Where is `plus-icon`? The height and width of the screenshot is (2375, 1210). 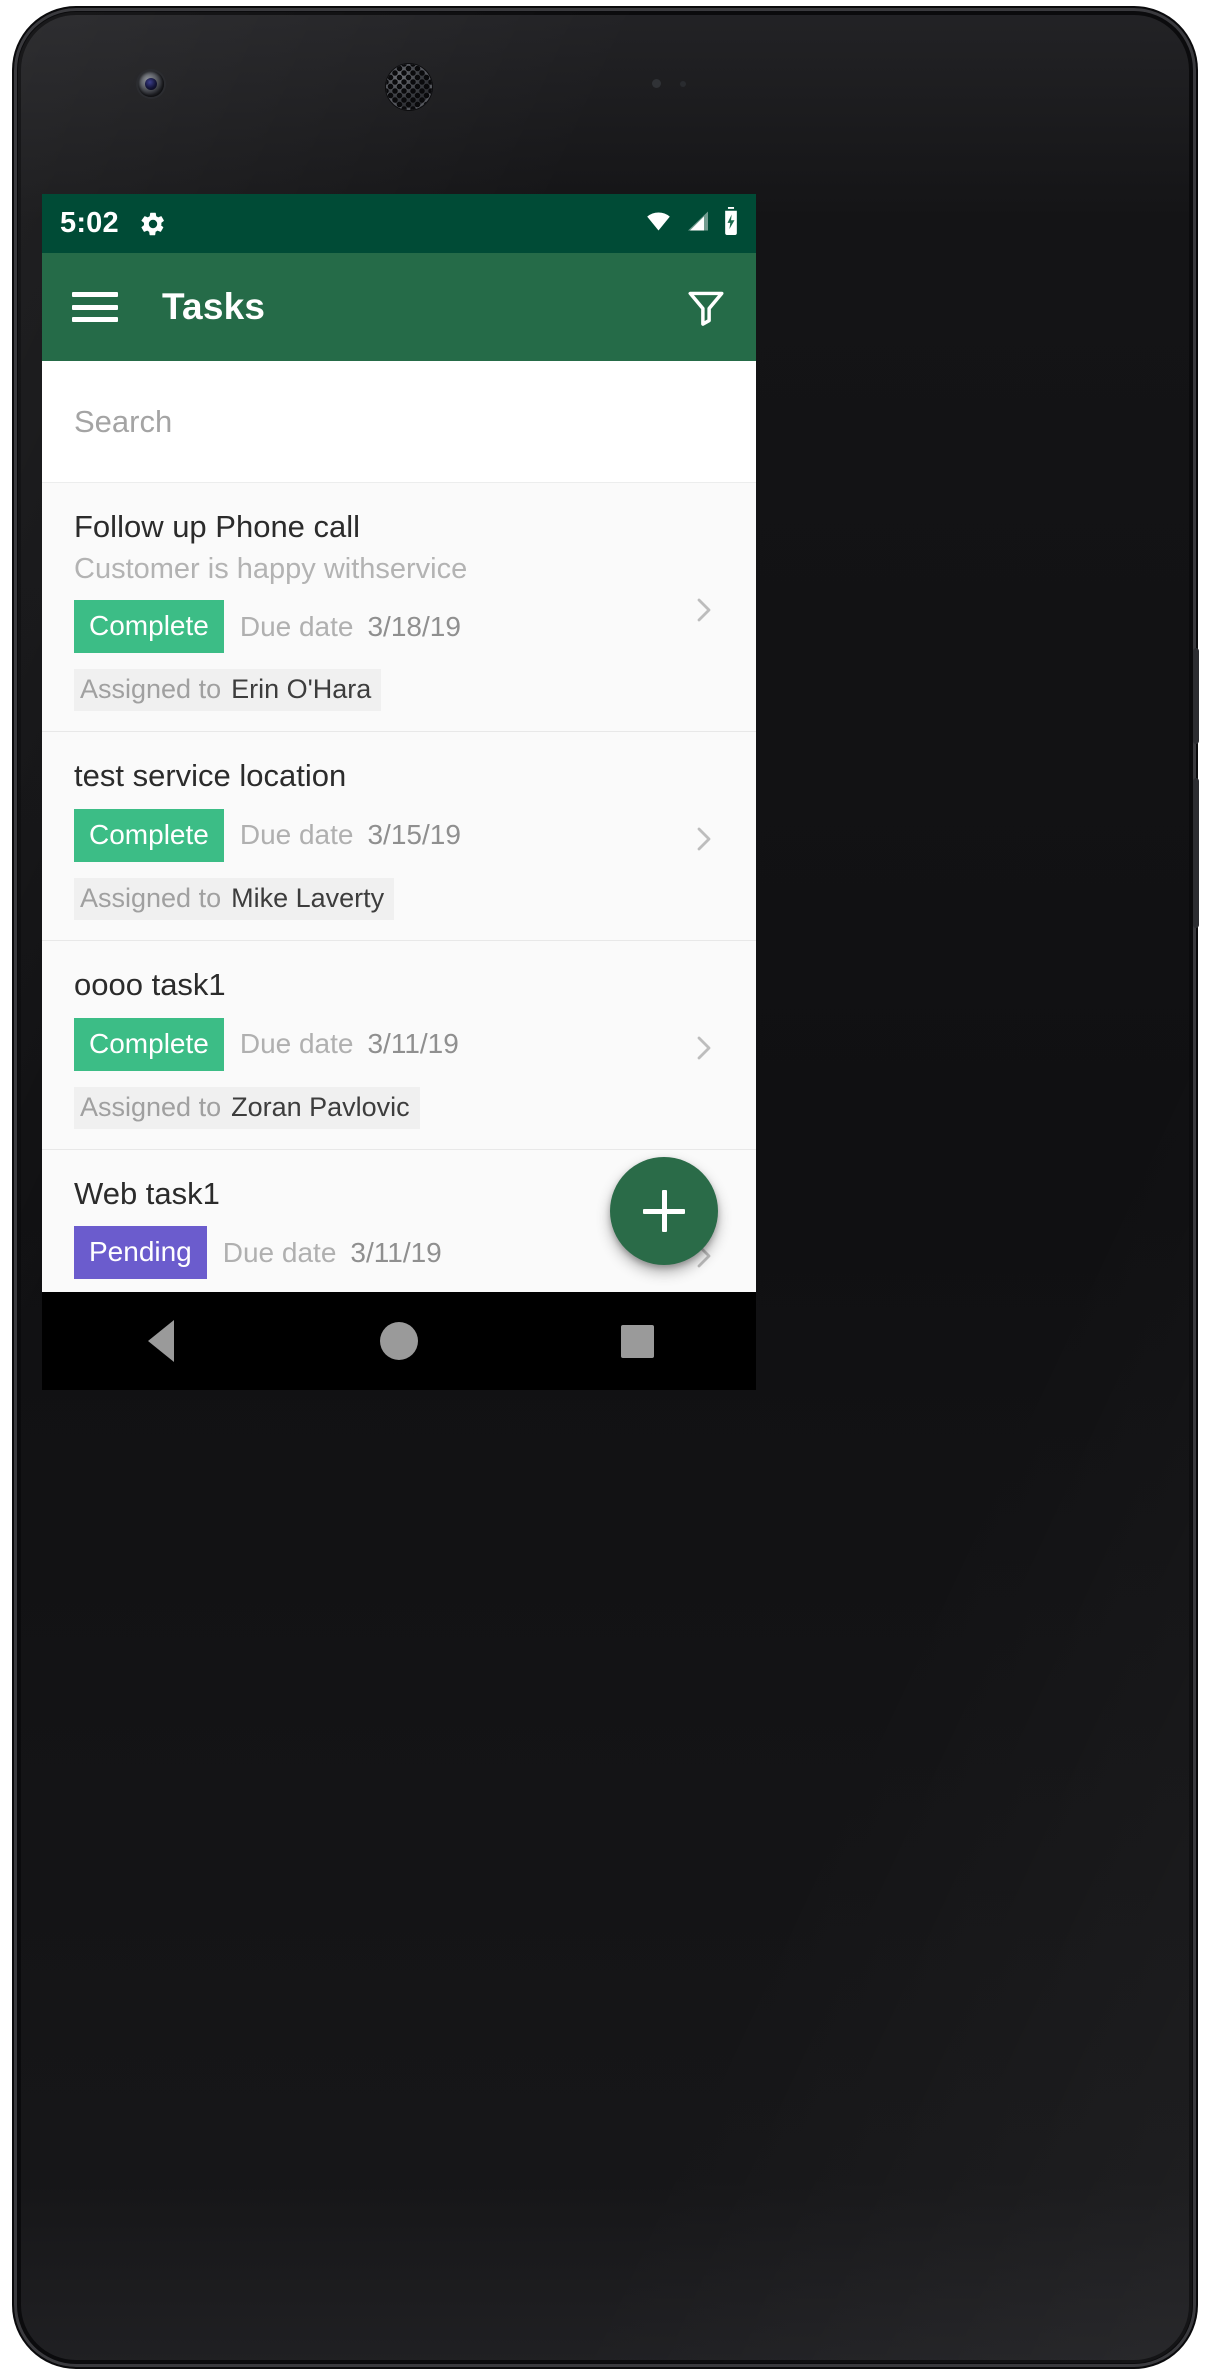
plus-icon is located at coordinates (664, 1211).